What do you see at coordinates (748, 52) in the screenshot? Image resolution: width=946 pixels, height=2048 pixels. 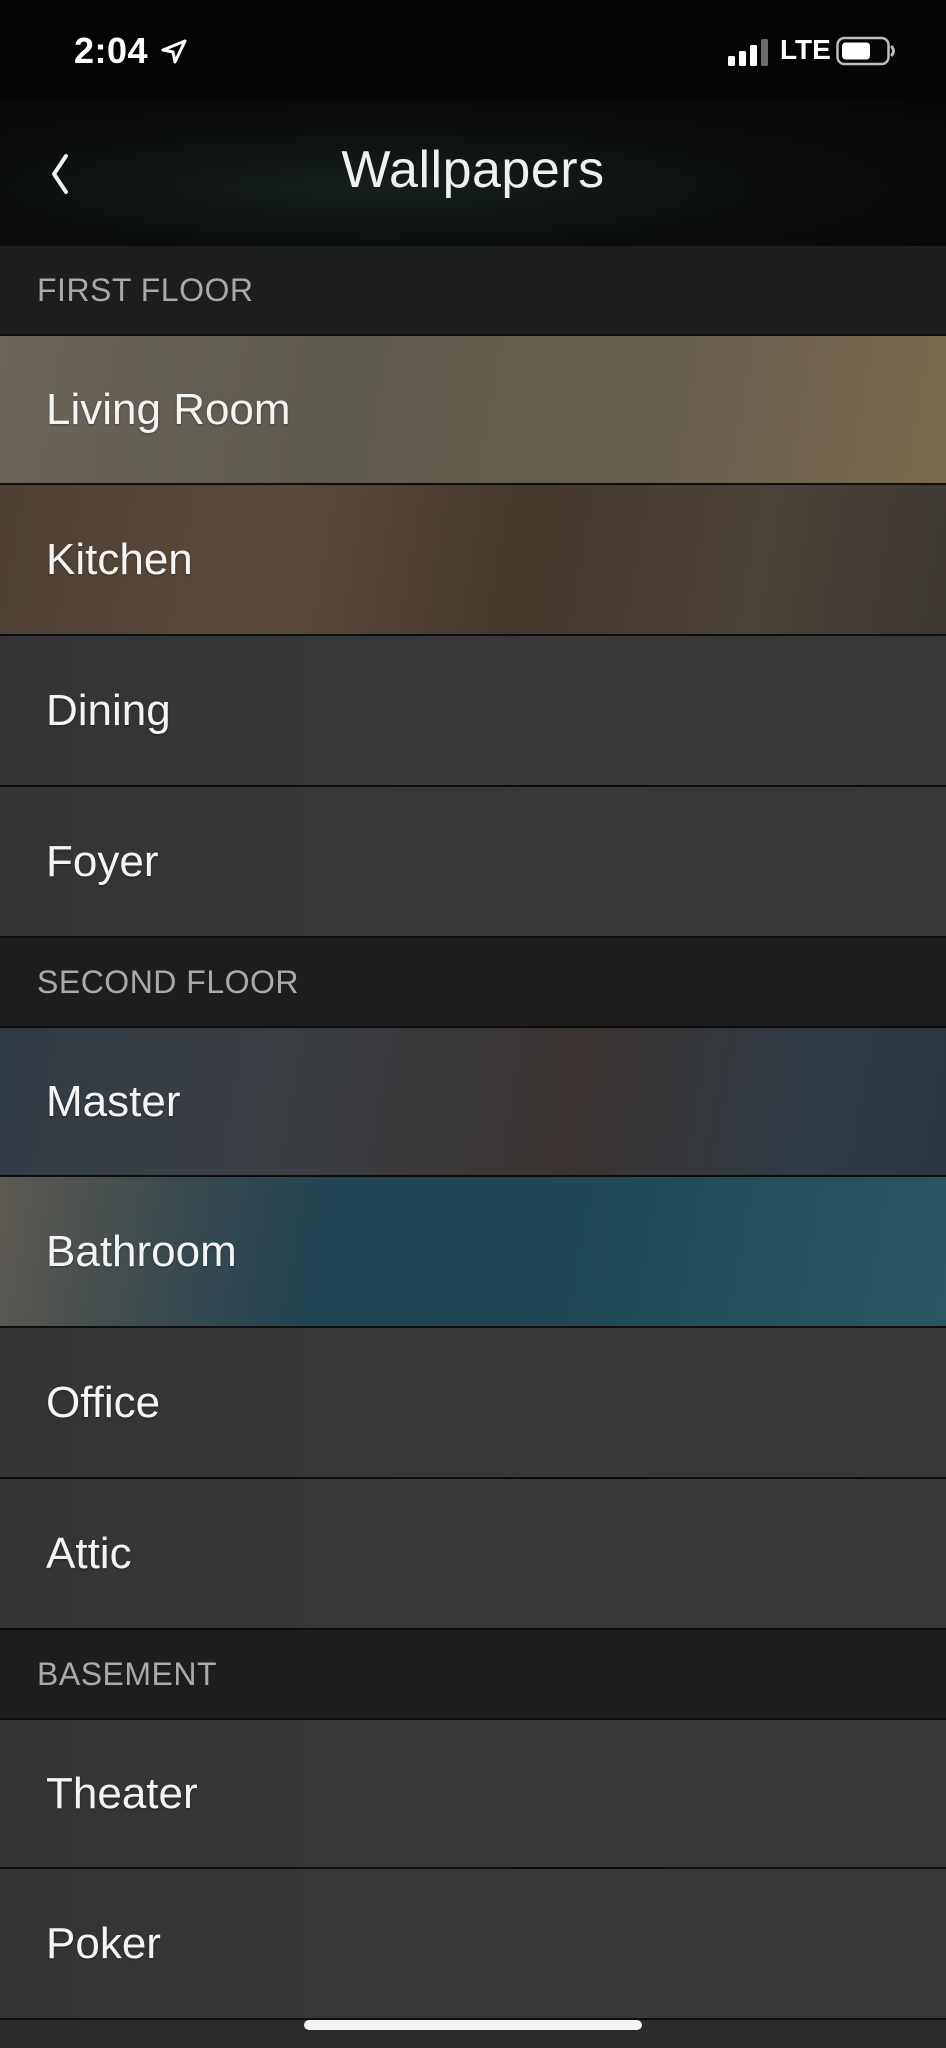 I see `cellular-signal-icon` at bounding box center [748, 52].